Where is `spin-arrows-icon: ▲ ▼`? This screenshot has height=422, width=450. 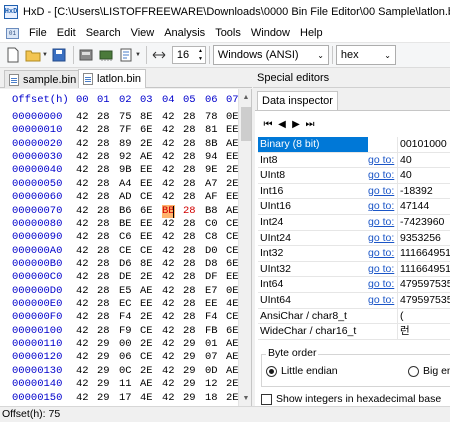 spin-arrows-icon: ▲ ▼ is located at coordinates (201, 55).